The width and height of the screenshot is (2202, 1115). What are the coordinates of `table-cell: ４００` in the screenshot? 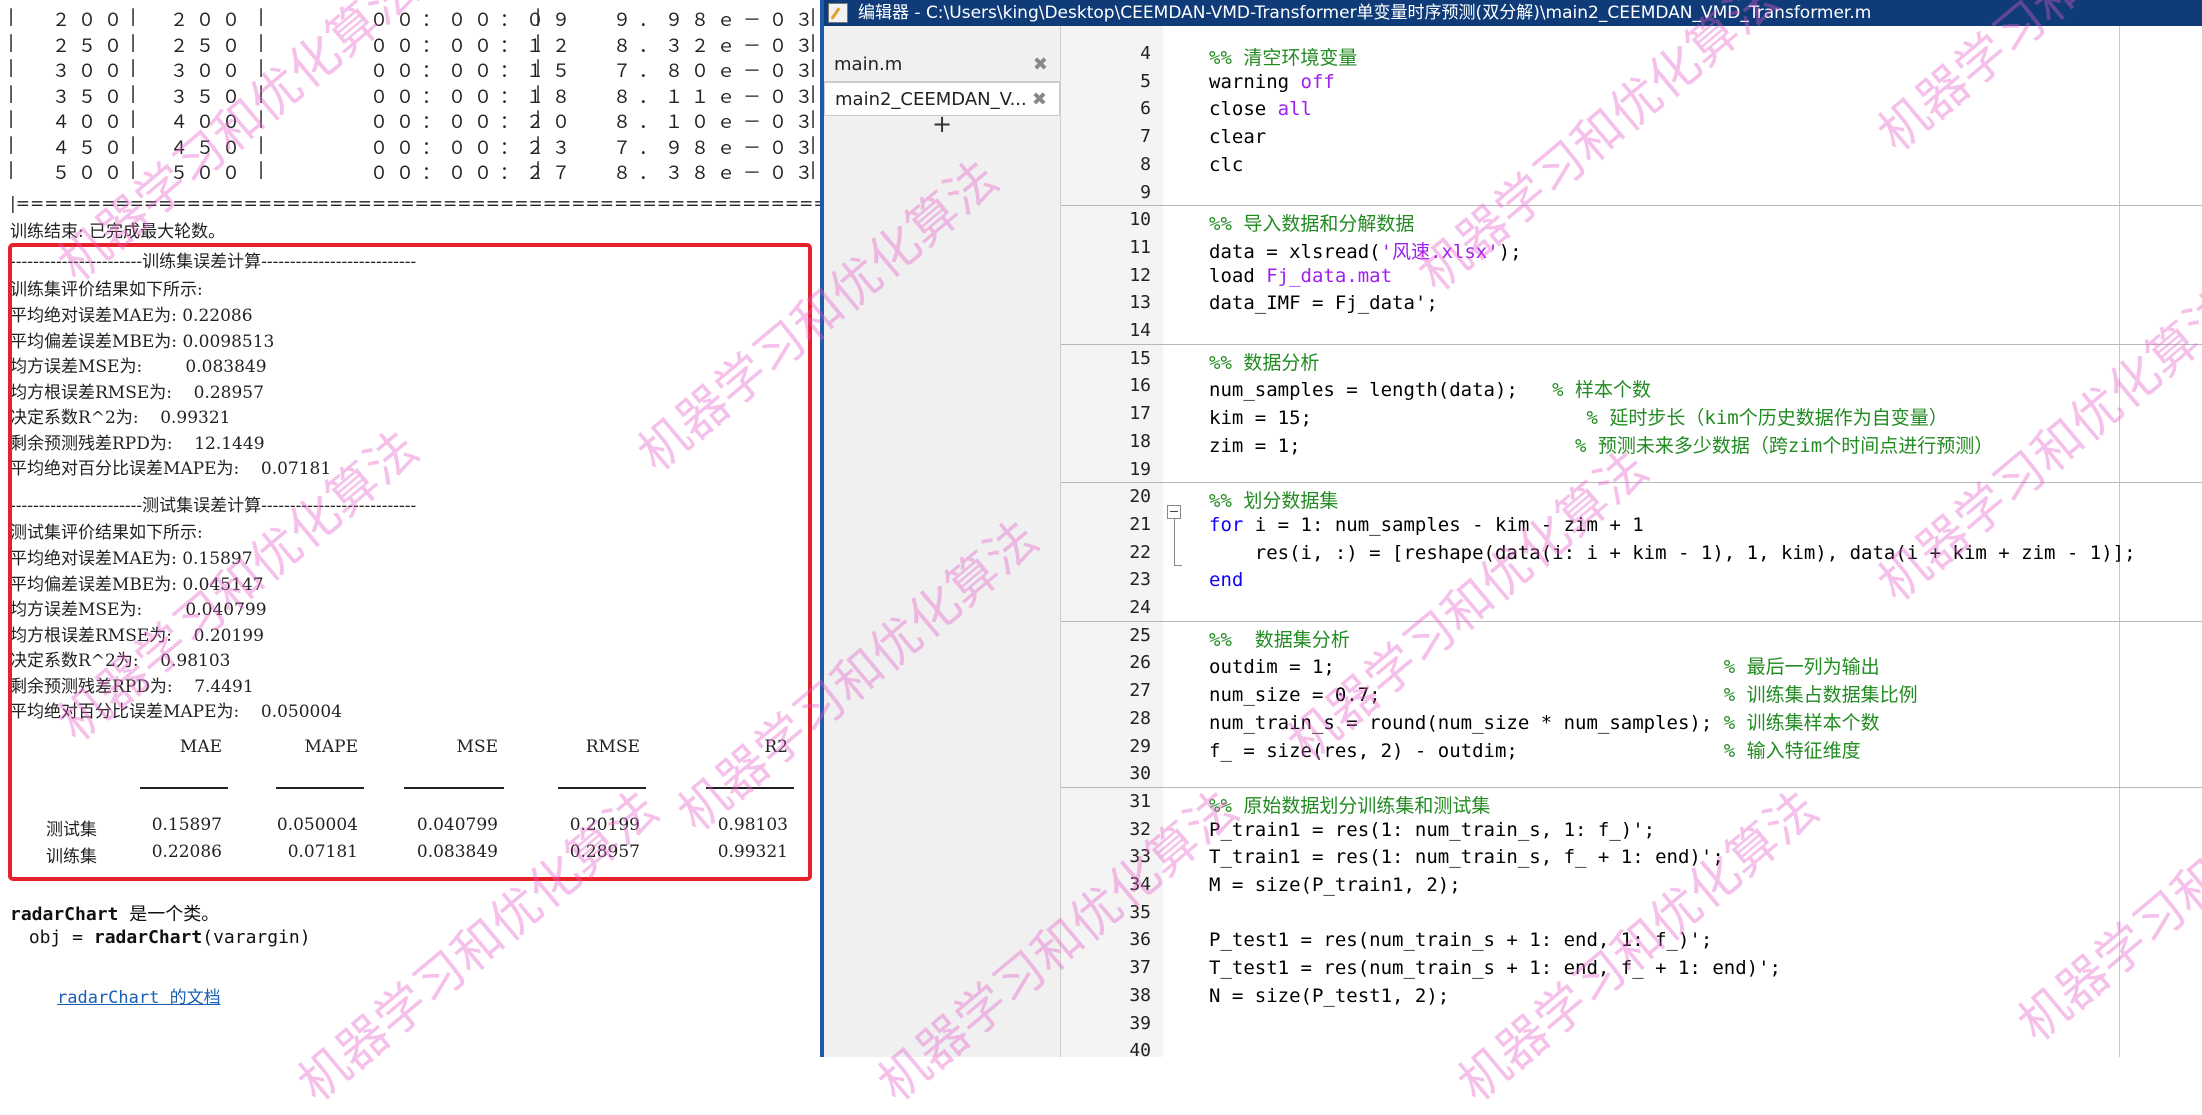 It's located at (209, 122).